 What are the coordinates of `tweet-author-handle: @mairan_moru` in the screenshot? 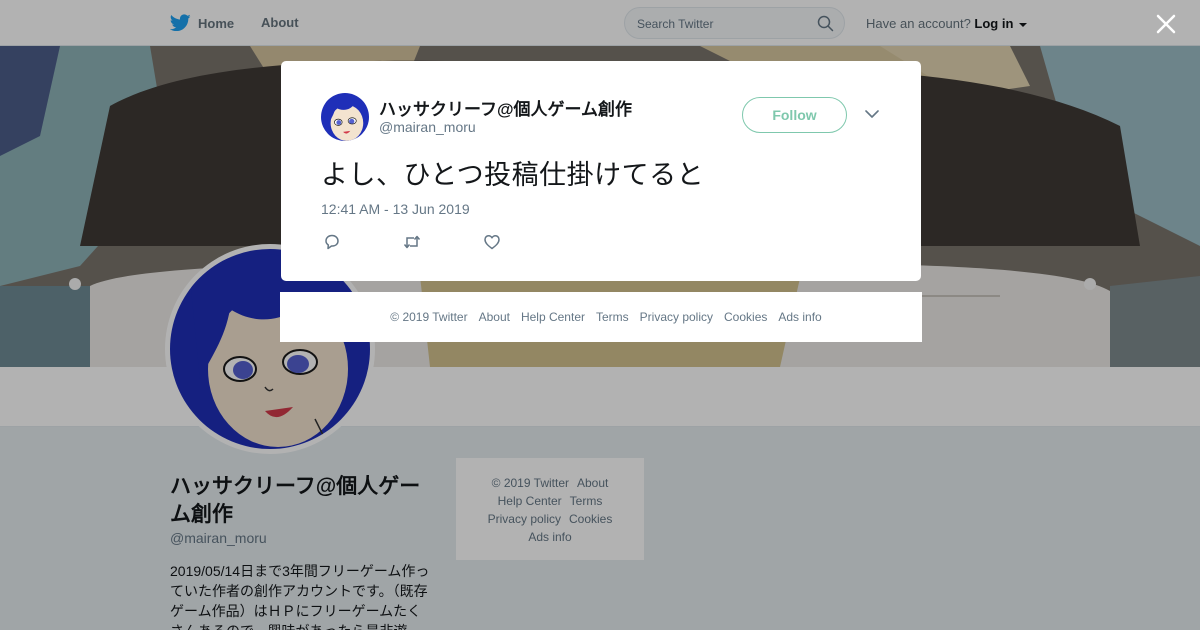 It's located at (427, 127).